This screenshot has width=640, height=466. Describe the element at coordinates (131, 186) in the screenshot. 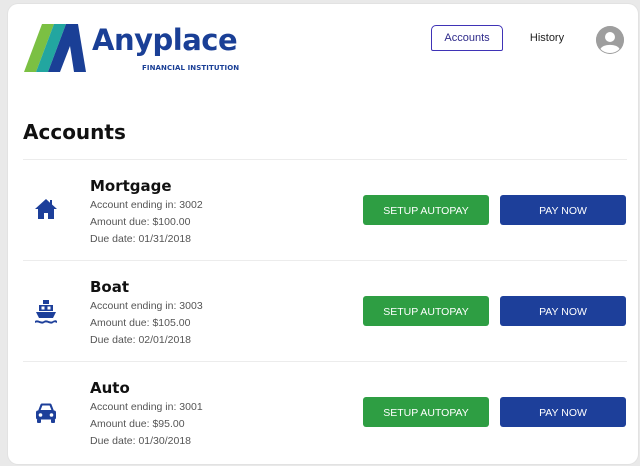

I see `account-name: Mortgage` at that location.